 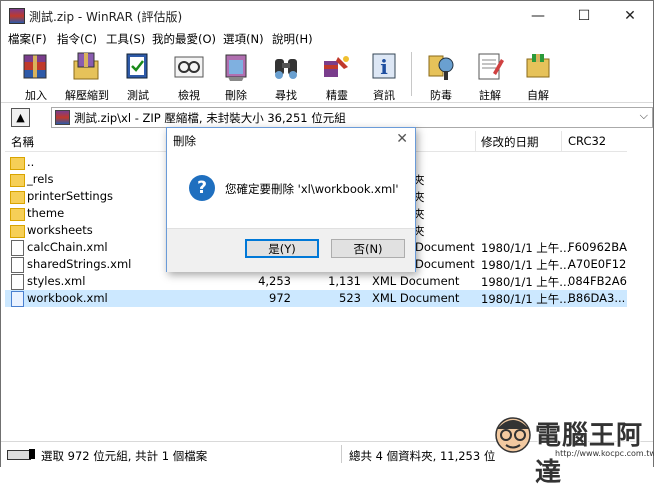 I want to click on file-size: 4,253, so click(x=274, y=281).